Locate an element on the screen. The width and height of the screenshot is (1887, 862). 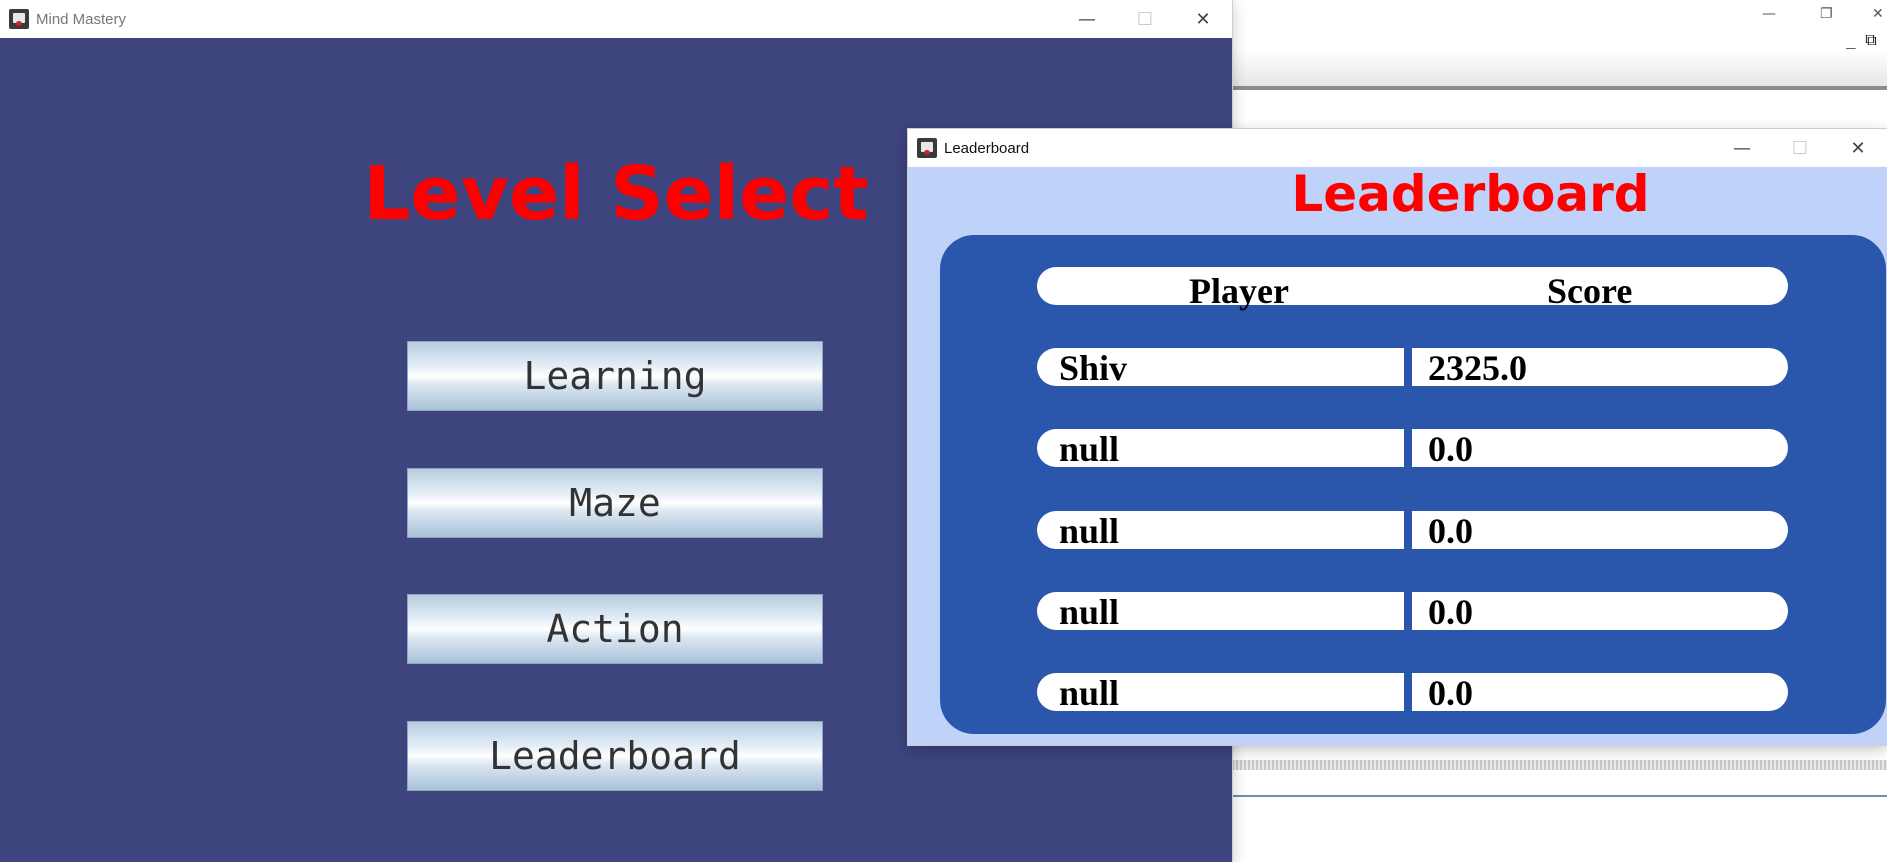
column-header-player: Player is located at coordinates (1239, 291).